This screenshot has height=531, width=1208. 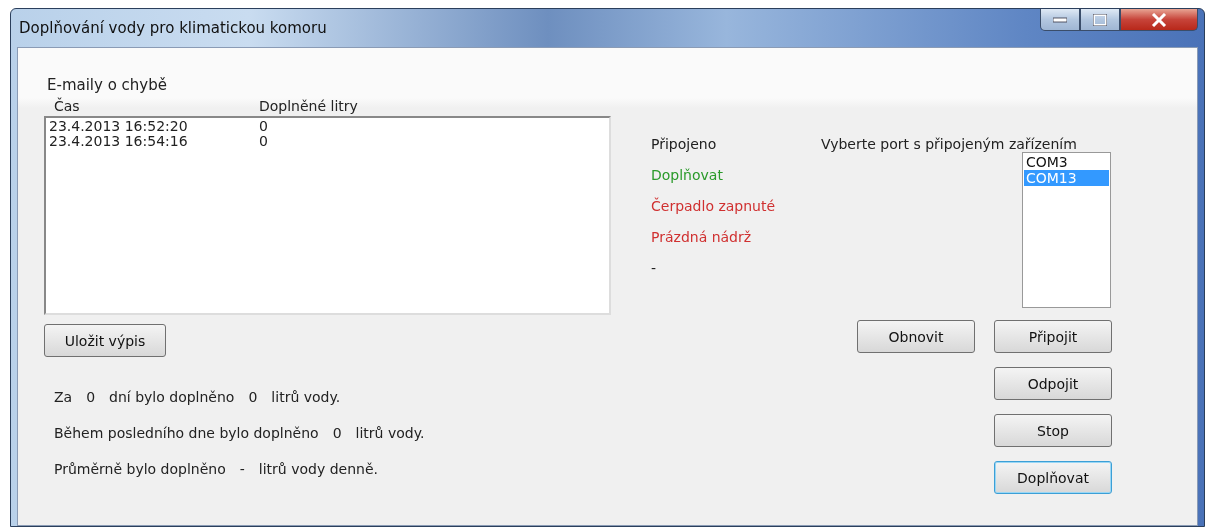 What do you see at coordinates (687, 175) in the screenshot?
I see `status-label: Doplňovat` at bounding box center [687, 175].